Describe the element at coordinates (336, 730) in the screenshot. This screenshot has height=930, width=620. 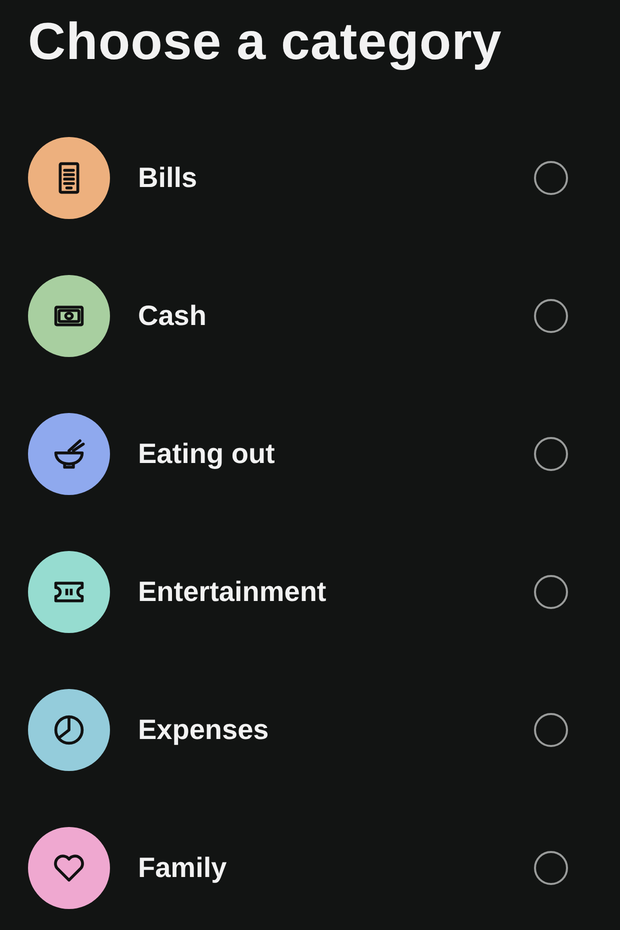
I see `category-label: Expenses` at that location.